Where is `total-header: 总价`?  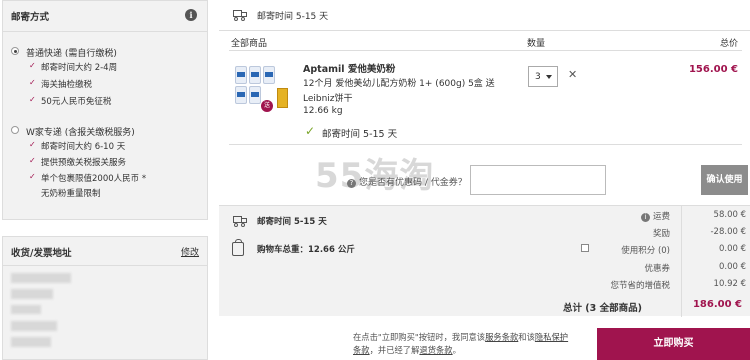 total-header: 总价 is located at coordinates (728, 44).